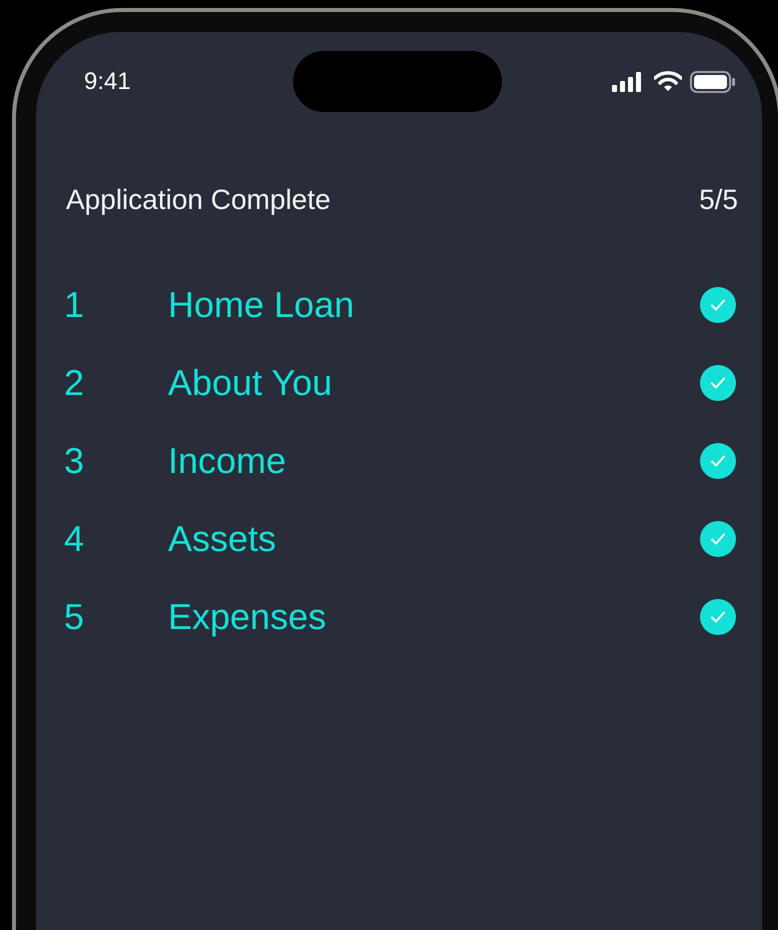 The image size is (778, 930). Describe the element at coordinates (75, 539) in the screenshot. I see `step-number: 4` at that location.